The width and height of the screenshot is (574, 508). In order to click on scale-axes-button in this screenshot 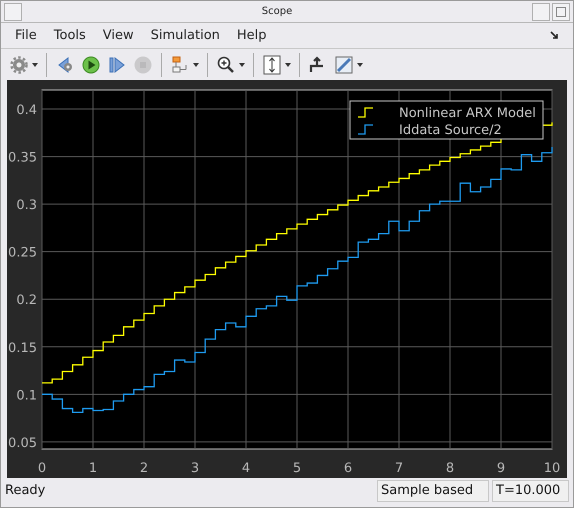, I will do `click(276, 64)`.